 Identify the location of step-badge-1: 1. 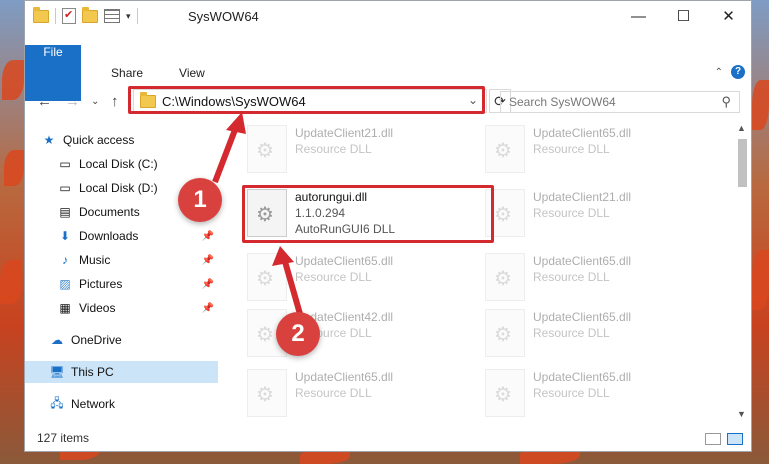
(200, 200).